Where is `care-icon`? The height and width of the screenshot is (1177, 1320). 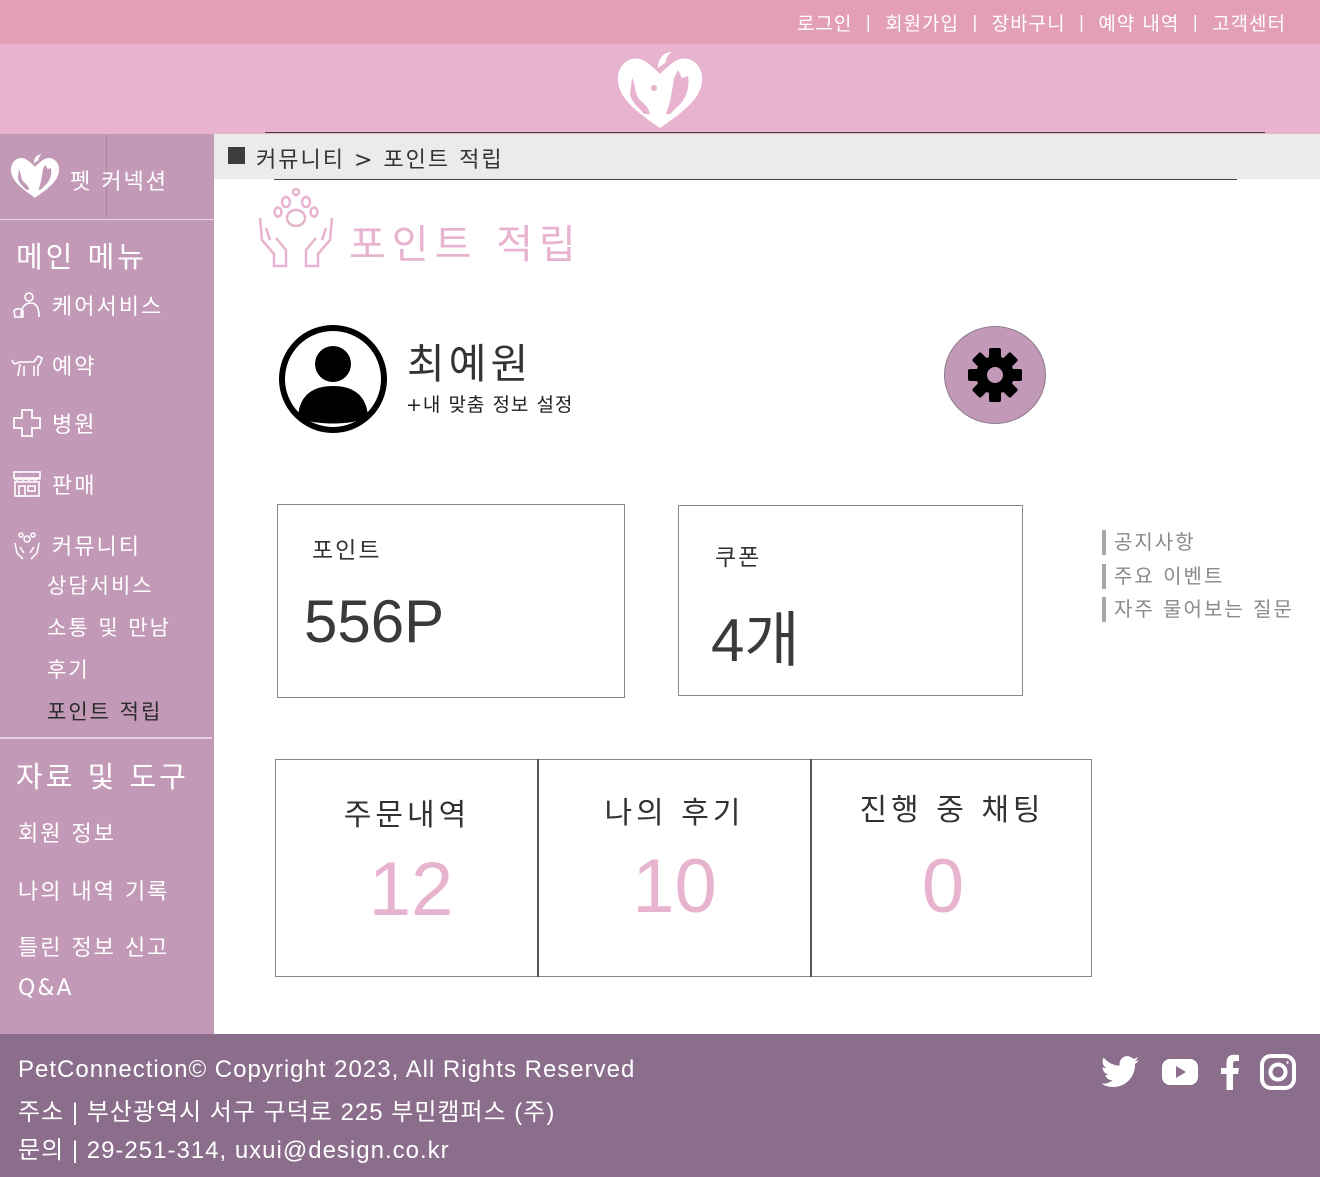
care-icon is located at coordinates (27, 305).